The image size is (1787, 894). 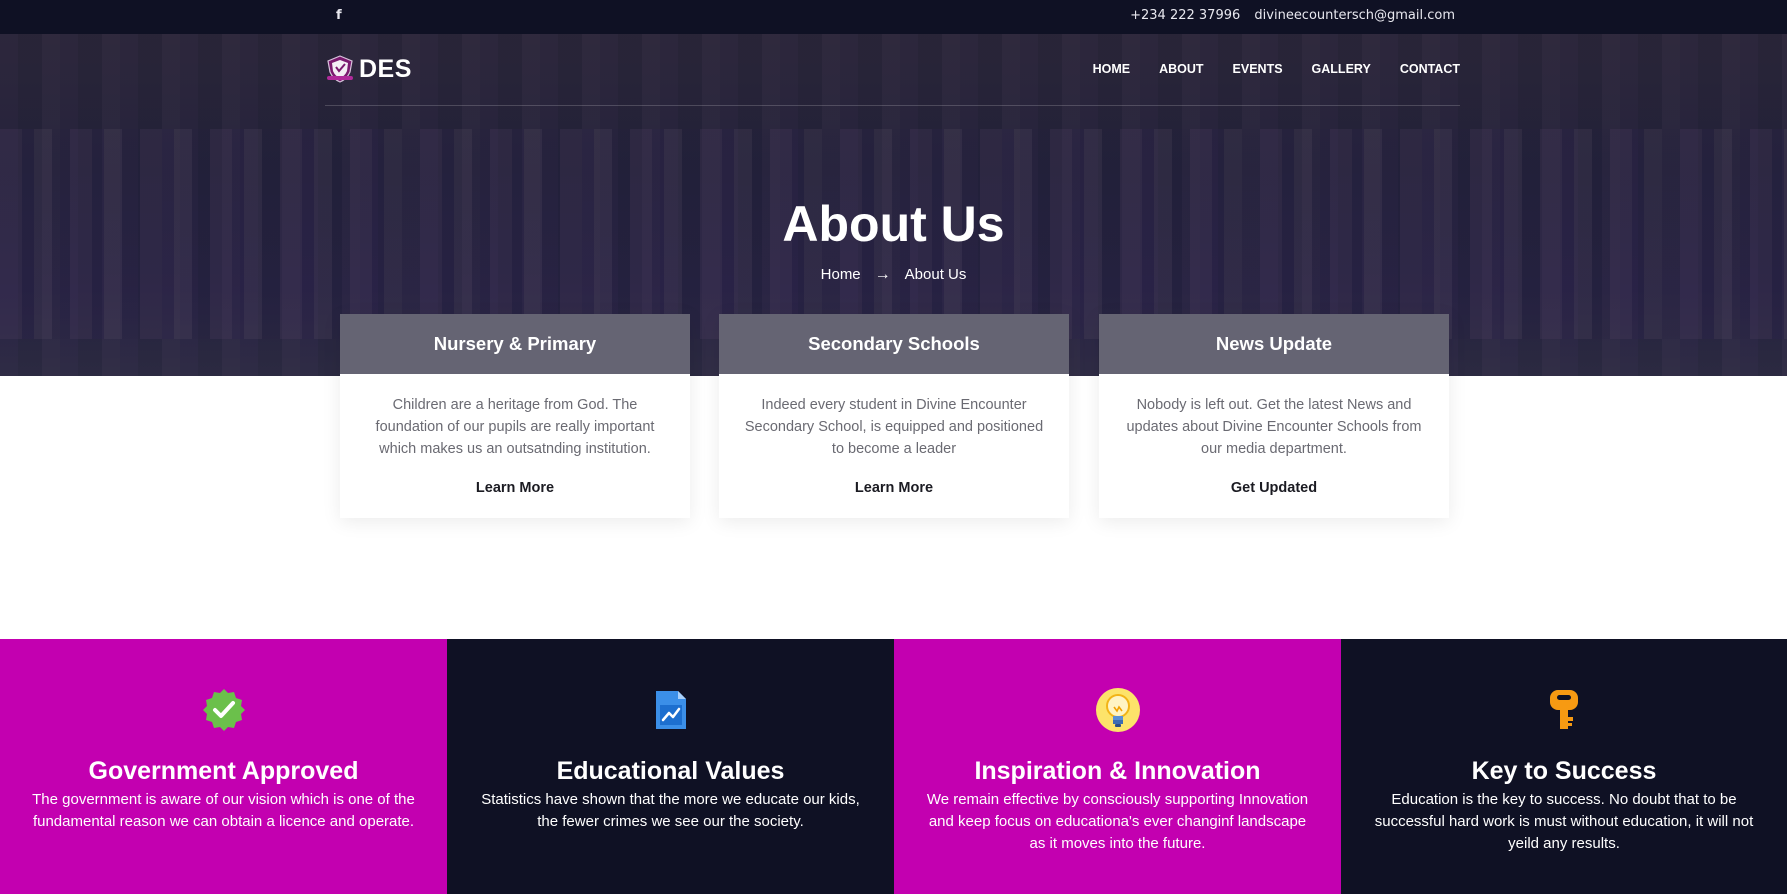 I want to click on site-logo: DES, so click(x=368, y=69).